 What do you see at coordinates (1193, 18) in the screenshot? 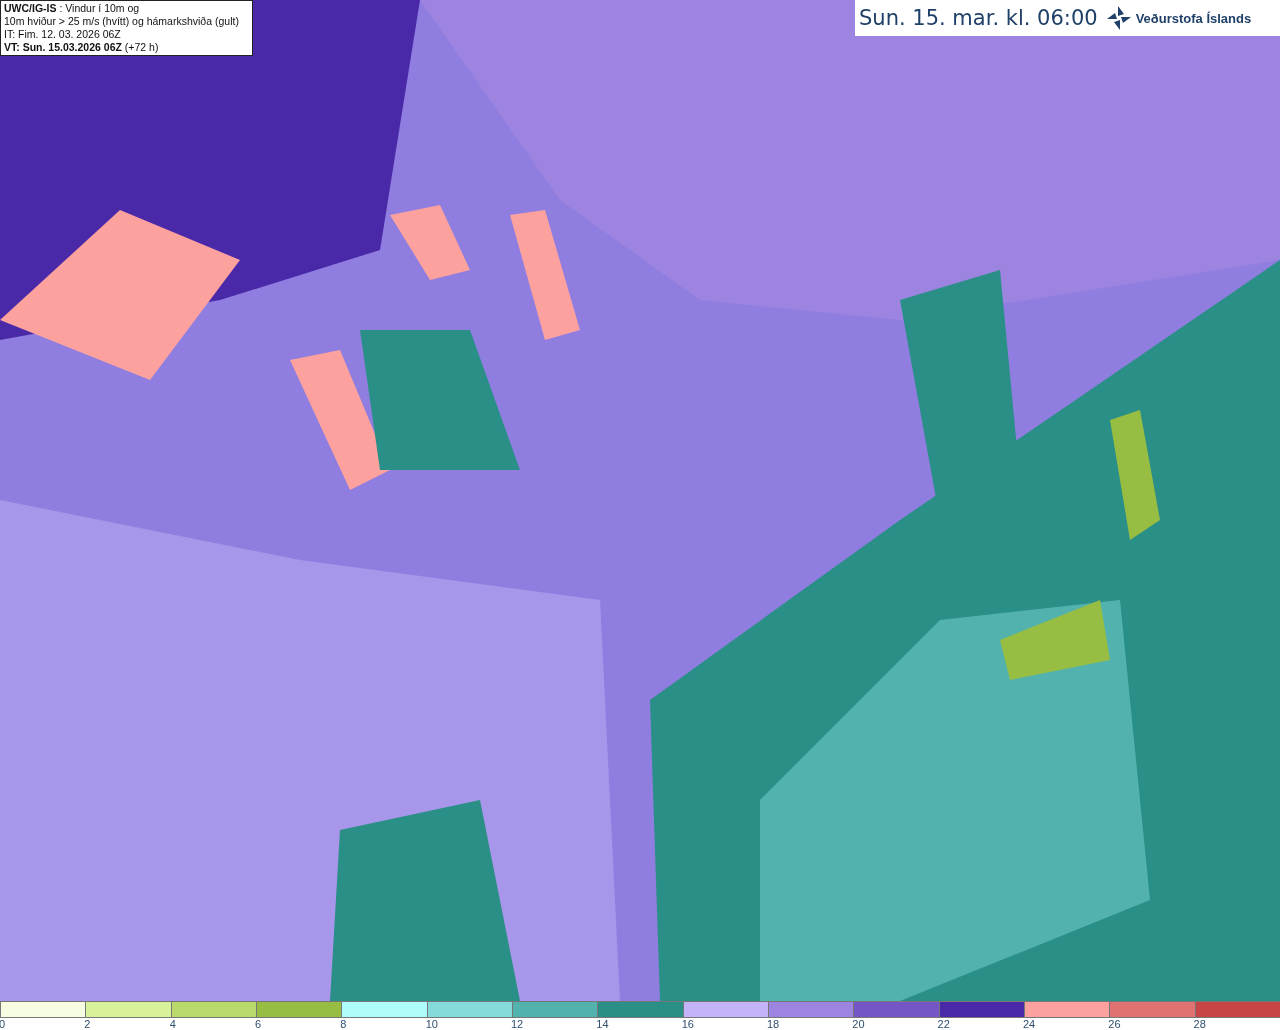
I see `logo-text: Veðurstofa Íslands` at bounding box center [1193, 18].